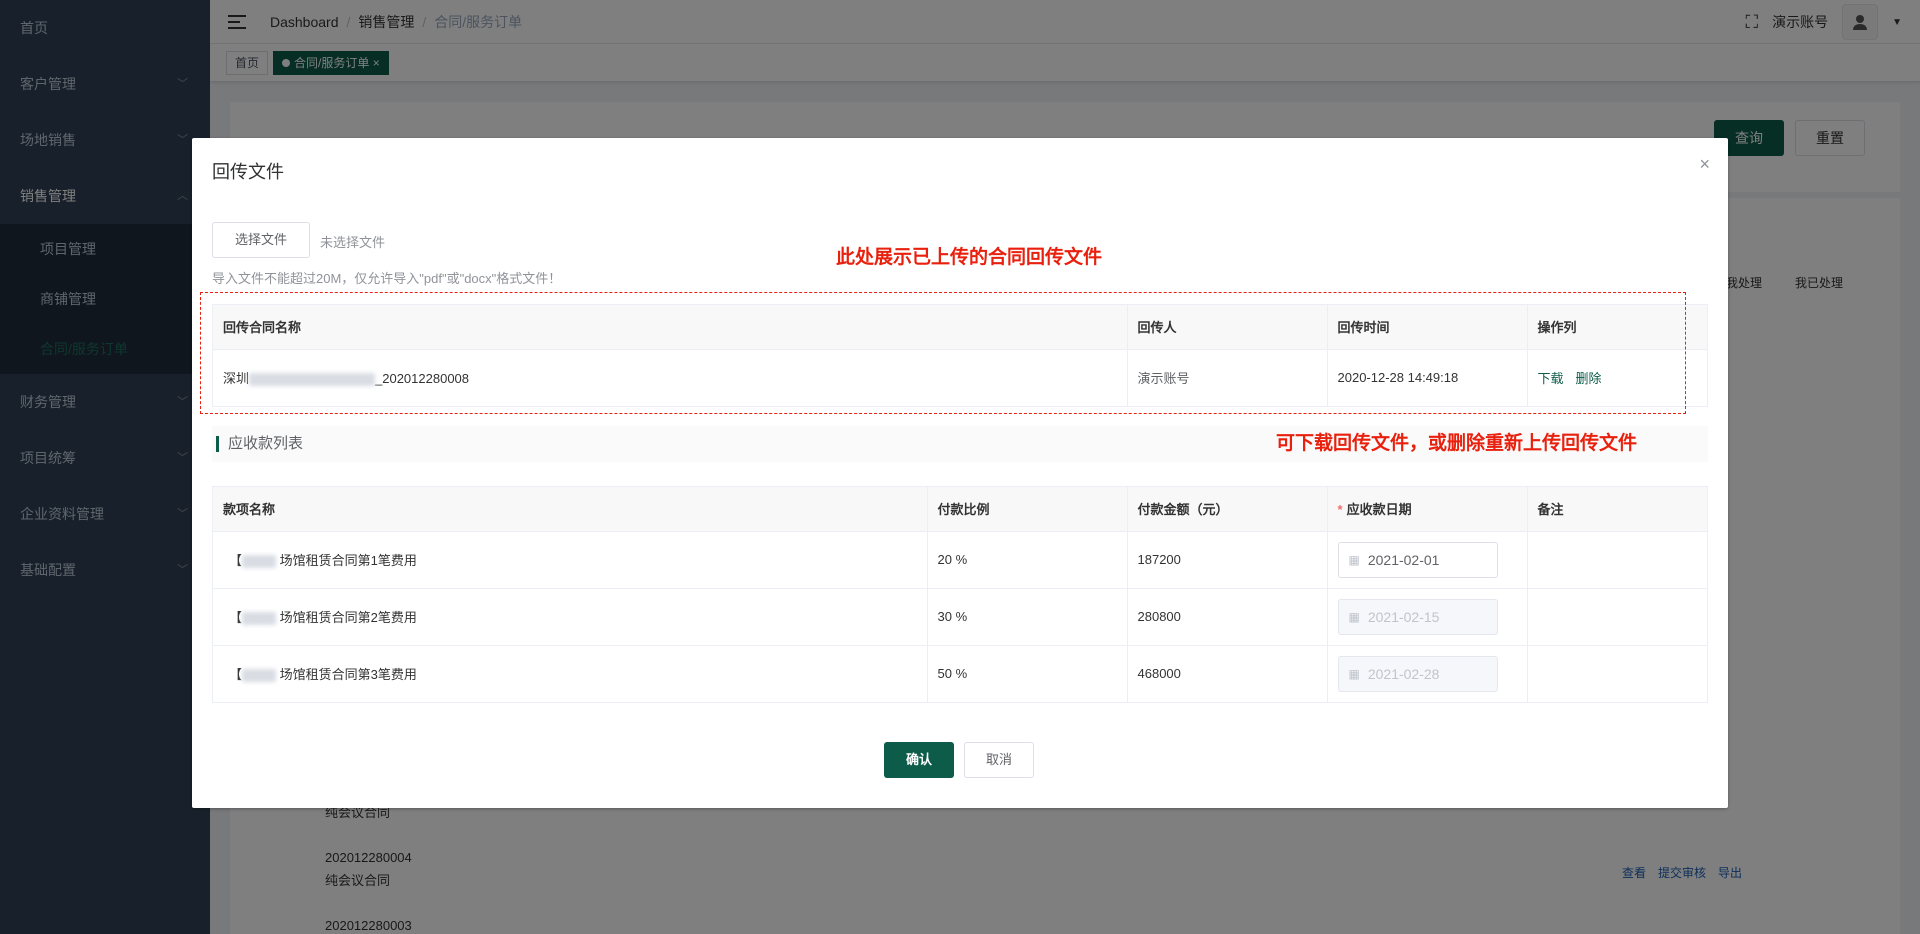 This screenshot has height=934, width=1920. What do you see at coordinates (348, 617) in the screenshot?
I see `item-name-text: 场馆租赁合同第2笔费用` at bounding box center [348, 617].